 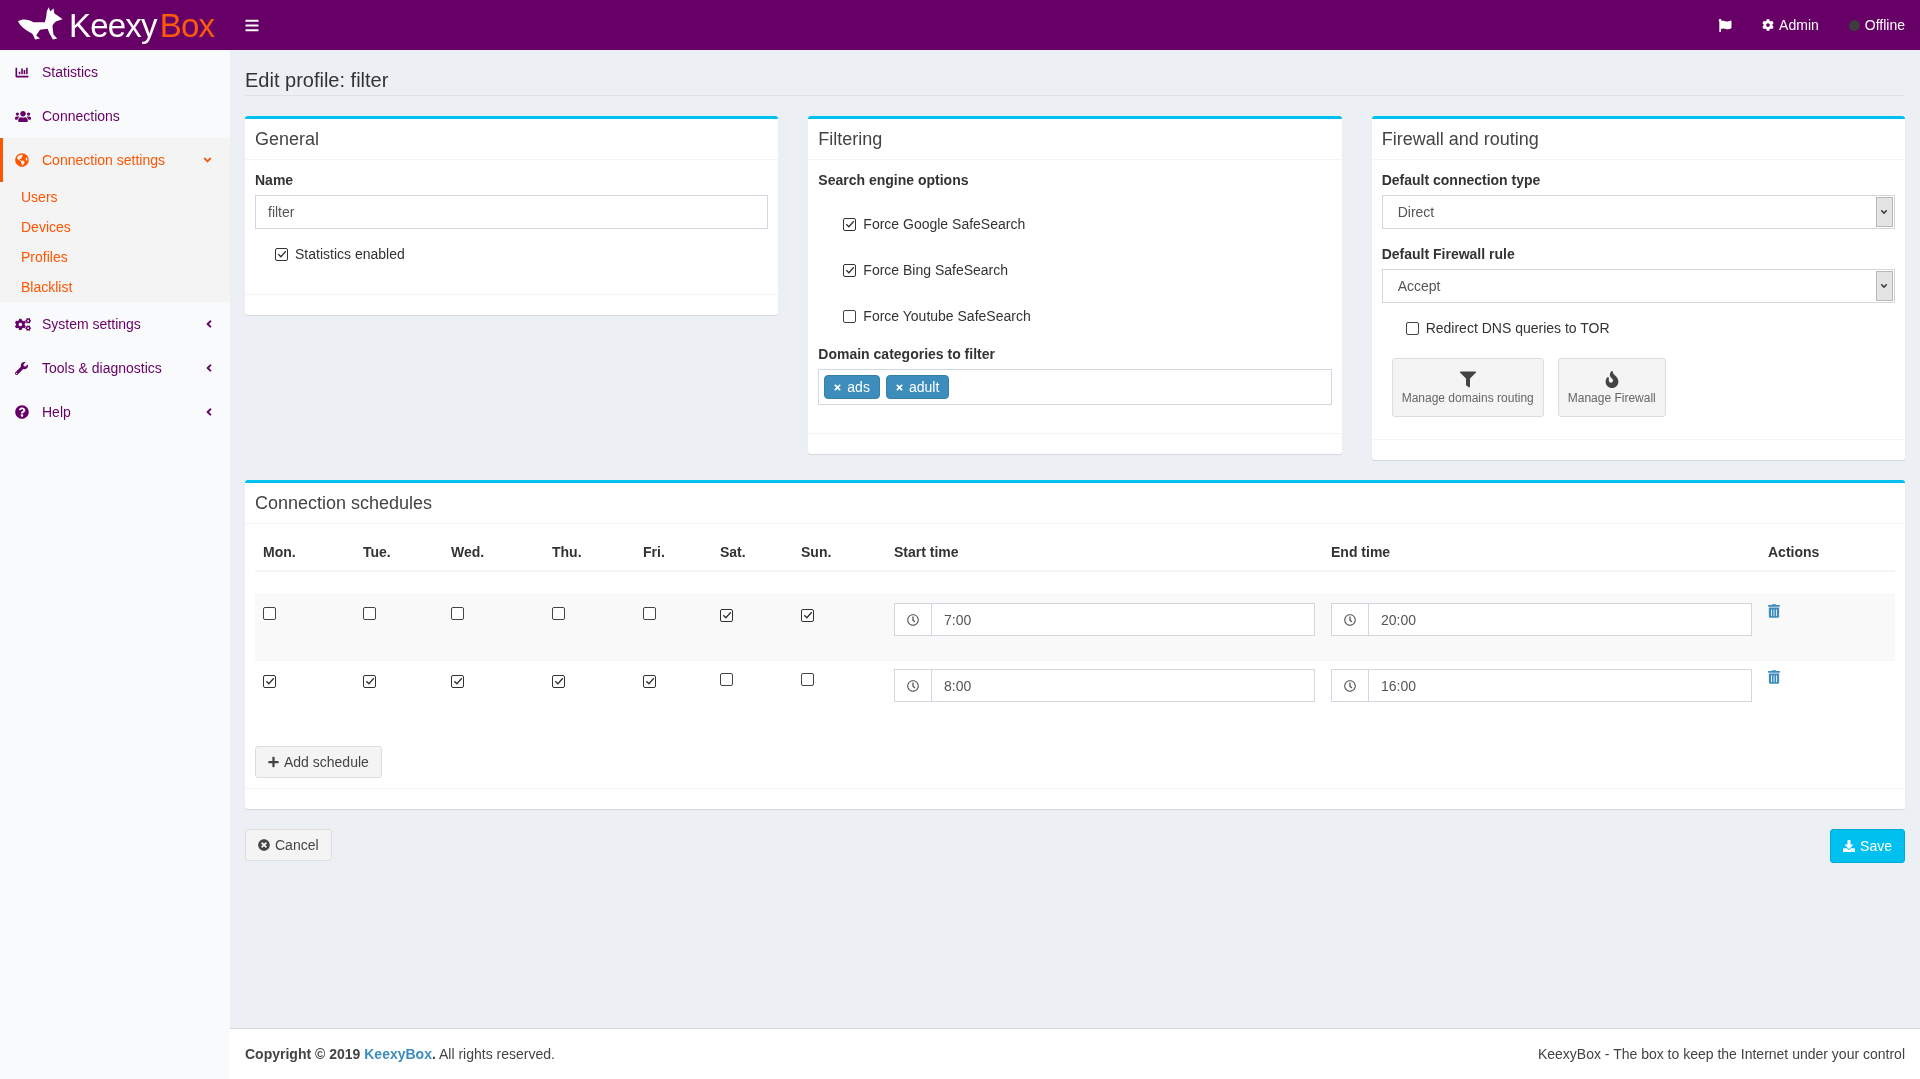 What do you see at coordinates (1460, 139) in the screenshot?
I see `panel-title: Firewall and routing` at bounding box center [1460, 139].